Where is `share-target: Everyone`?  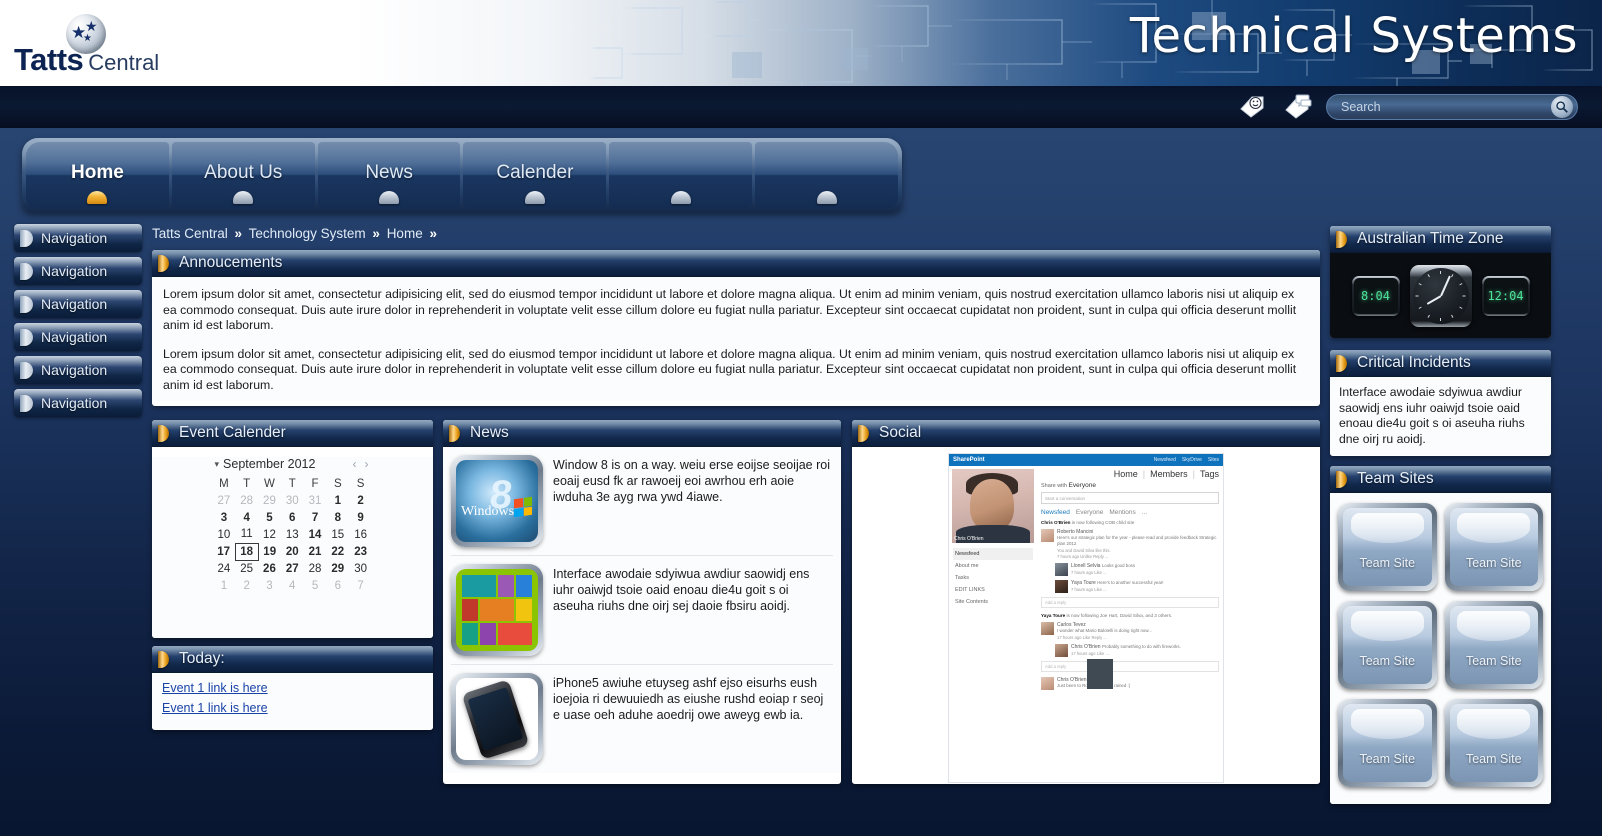 share-target: Everyone is located at coordinates (1082, 485).